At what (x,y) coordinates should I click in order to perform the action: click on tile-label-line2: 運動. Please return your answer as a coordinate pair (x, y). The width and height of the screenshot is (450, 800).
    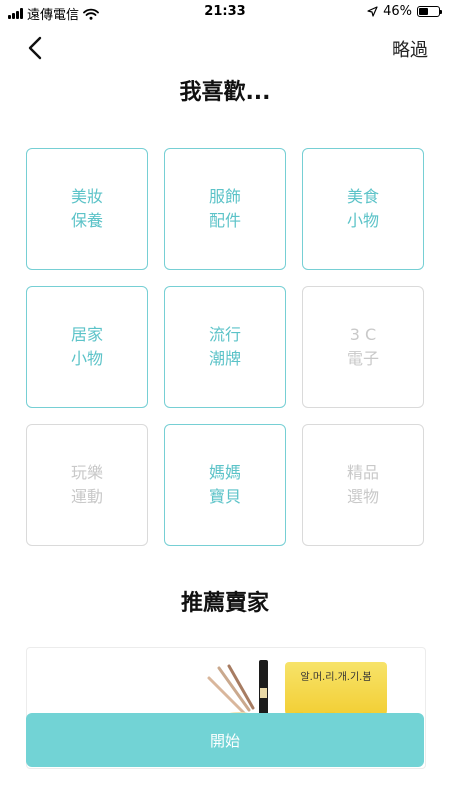
    Looking at the image, I should click on (86, 496).